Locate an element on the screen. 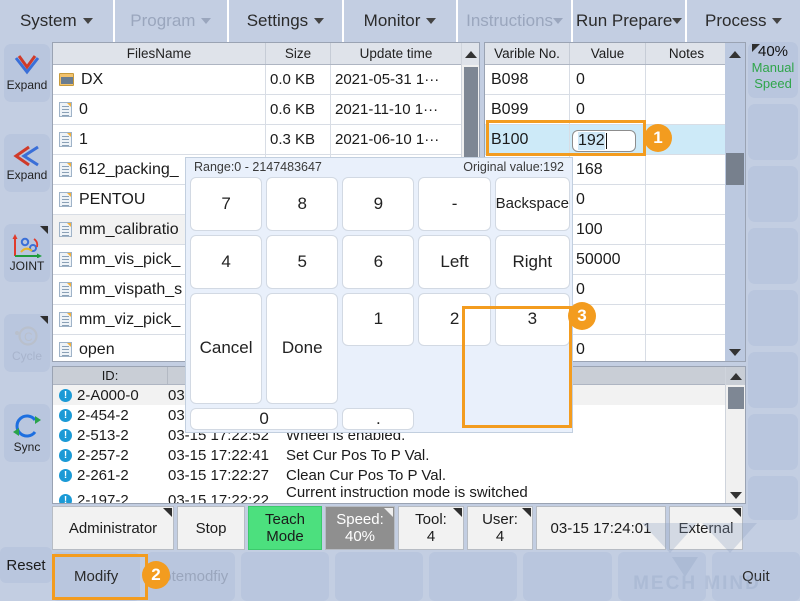 Image resolution: width=800 pixels, height=601 pixels. key-right: Right is located at coordinates (532, 261).